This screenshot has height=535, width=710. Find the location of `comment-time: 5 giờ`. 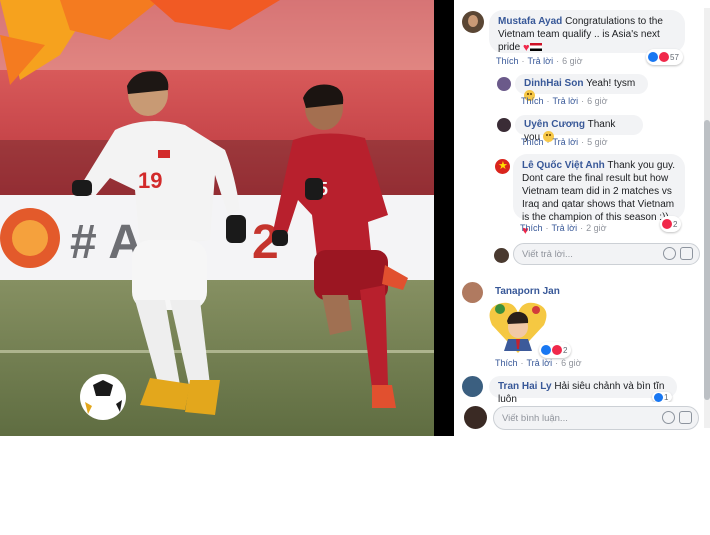

comment-time: 5 giờ is located at coordinates (597, 142).